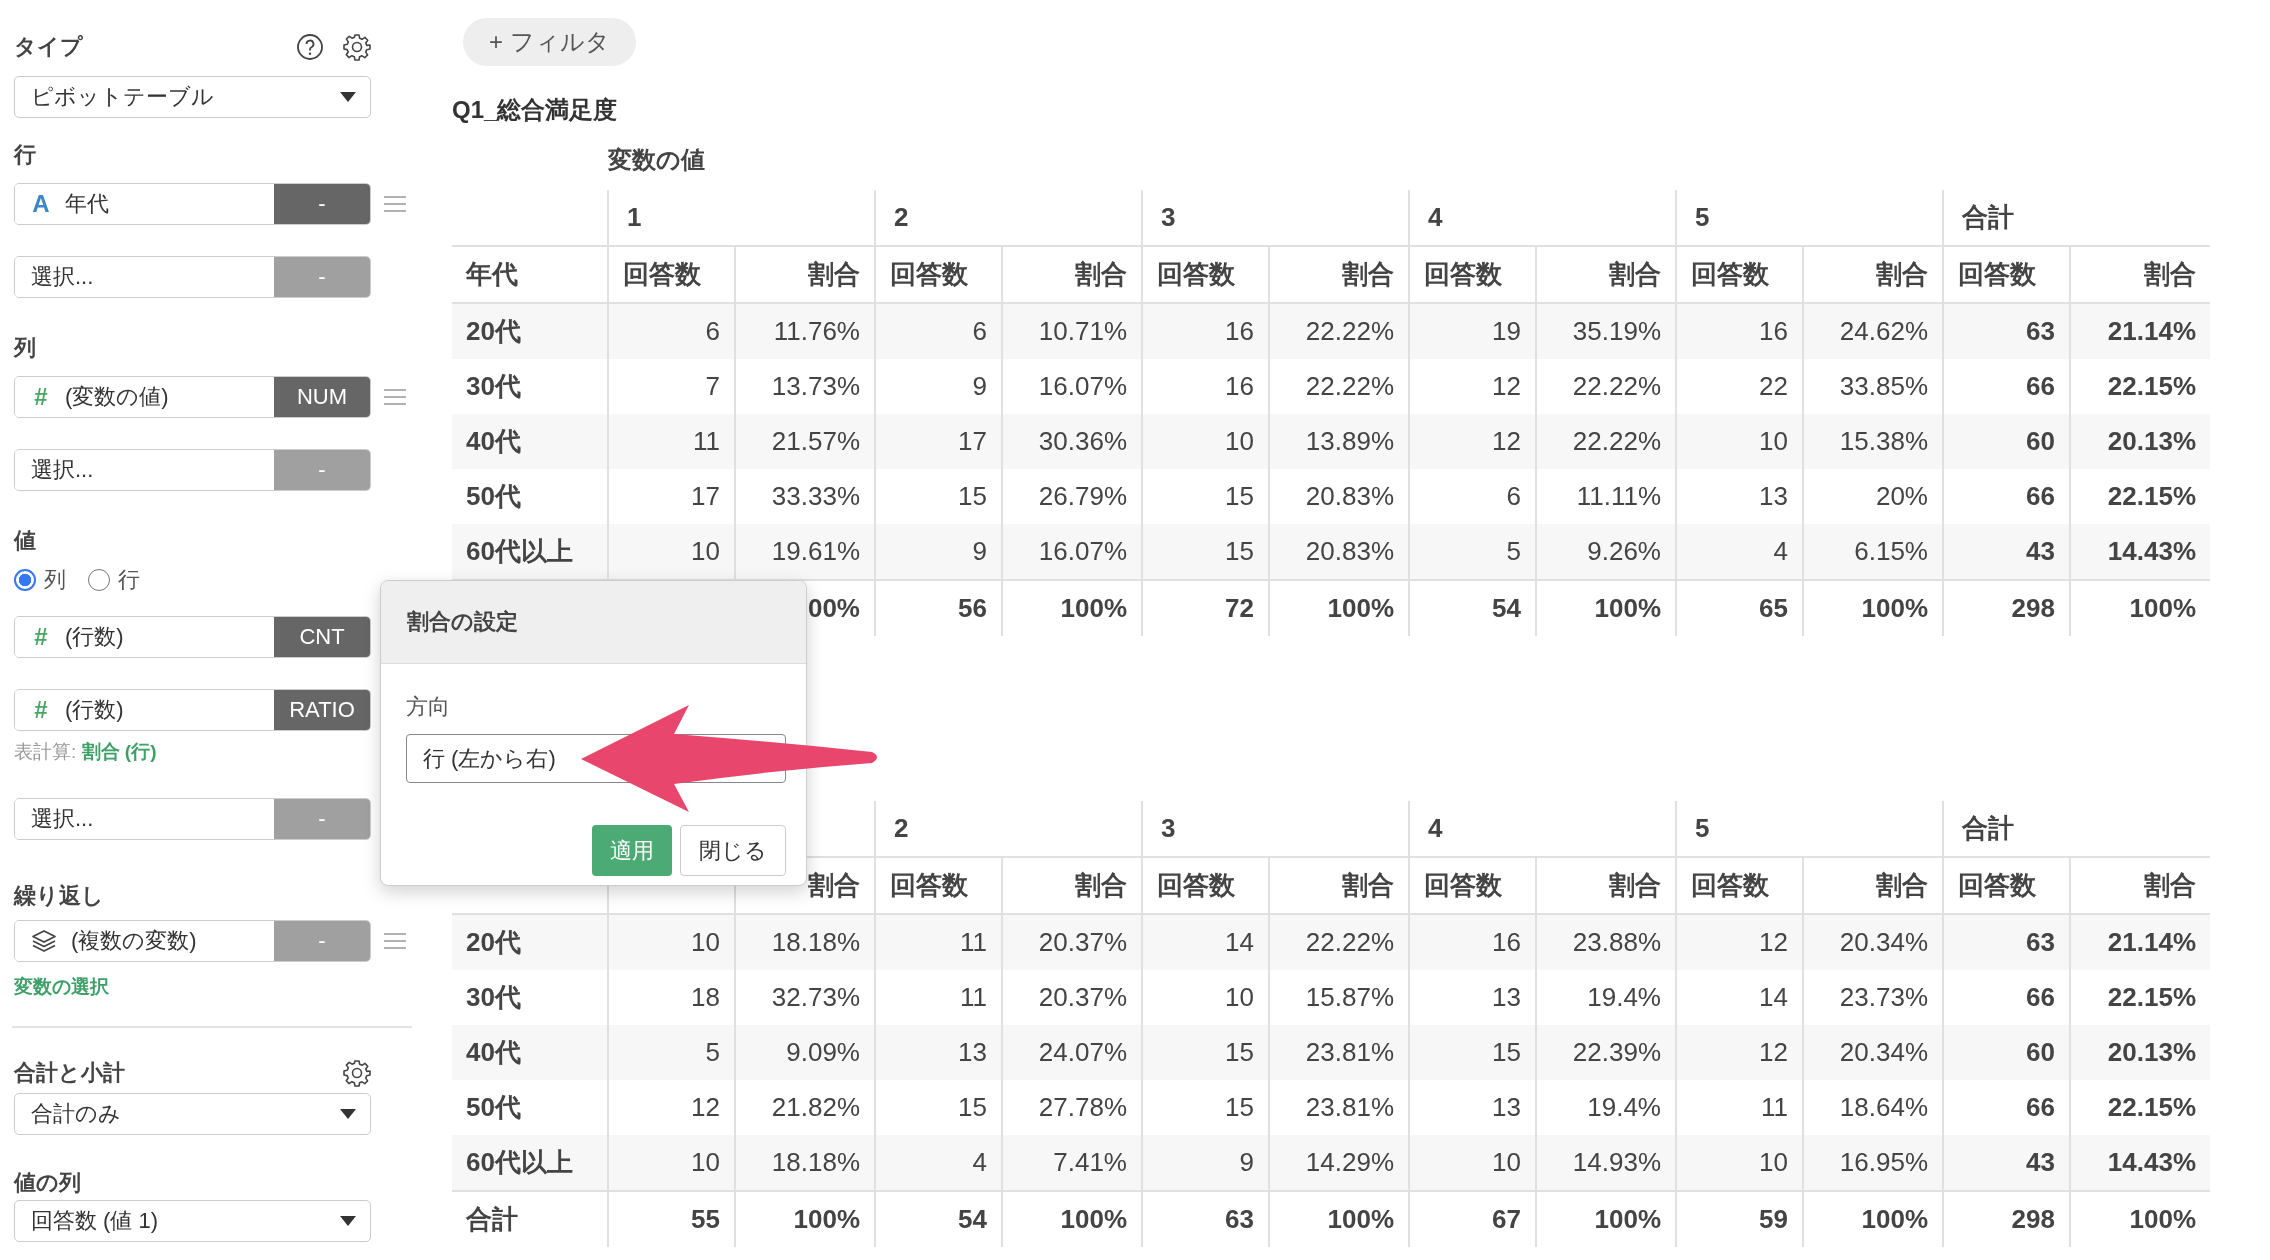 The height and width of the screenshot is (1260, 2270). Describe the element at coordinates (114, 580) in the screenshot. I see `radio-button: 行` at that location.